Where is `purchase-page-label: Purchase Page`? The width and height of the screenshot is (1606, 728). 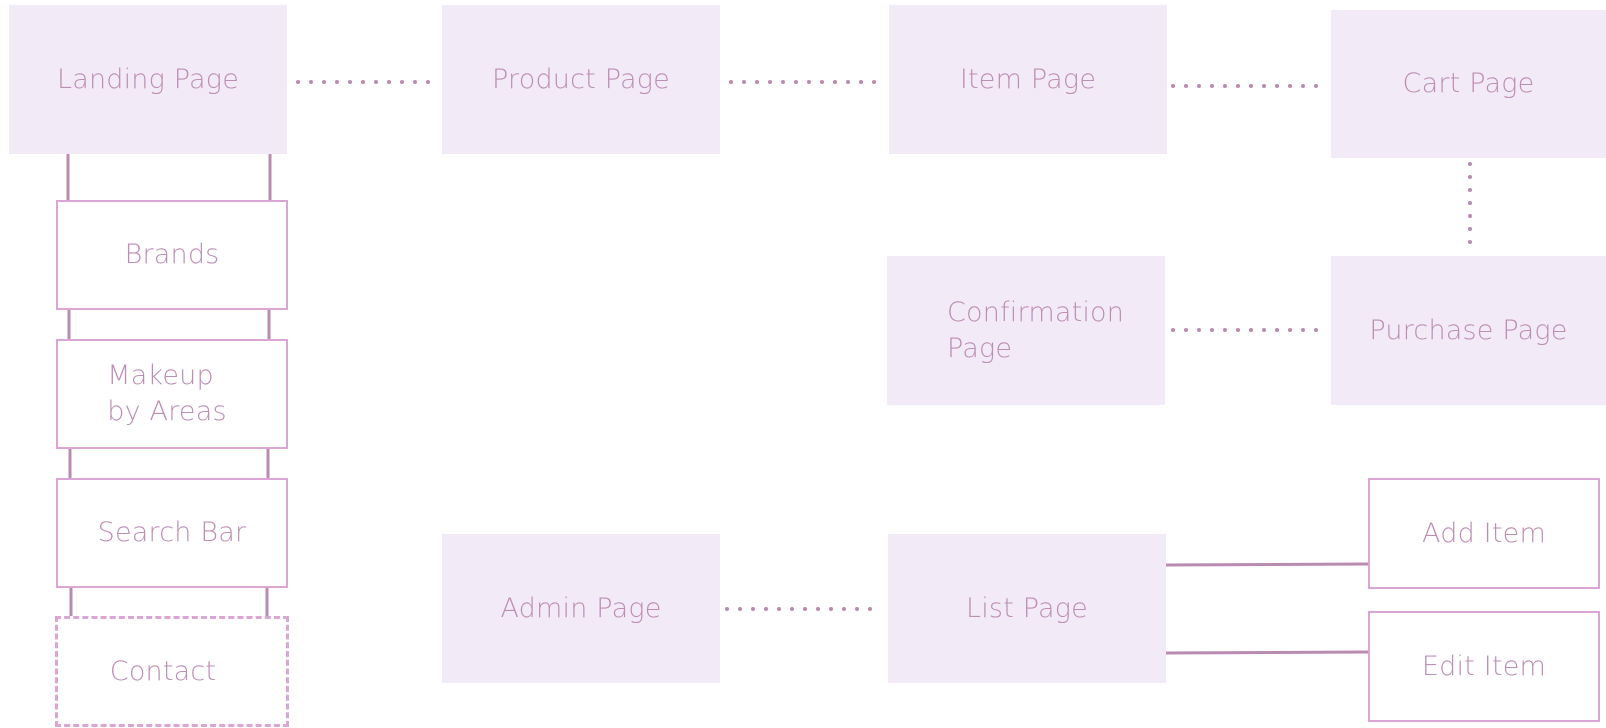
purchase-page-label: Purchase Page is located at coordinates (1468, 330).